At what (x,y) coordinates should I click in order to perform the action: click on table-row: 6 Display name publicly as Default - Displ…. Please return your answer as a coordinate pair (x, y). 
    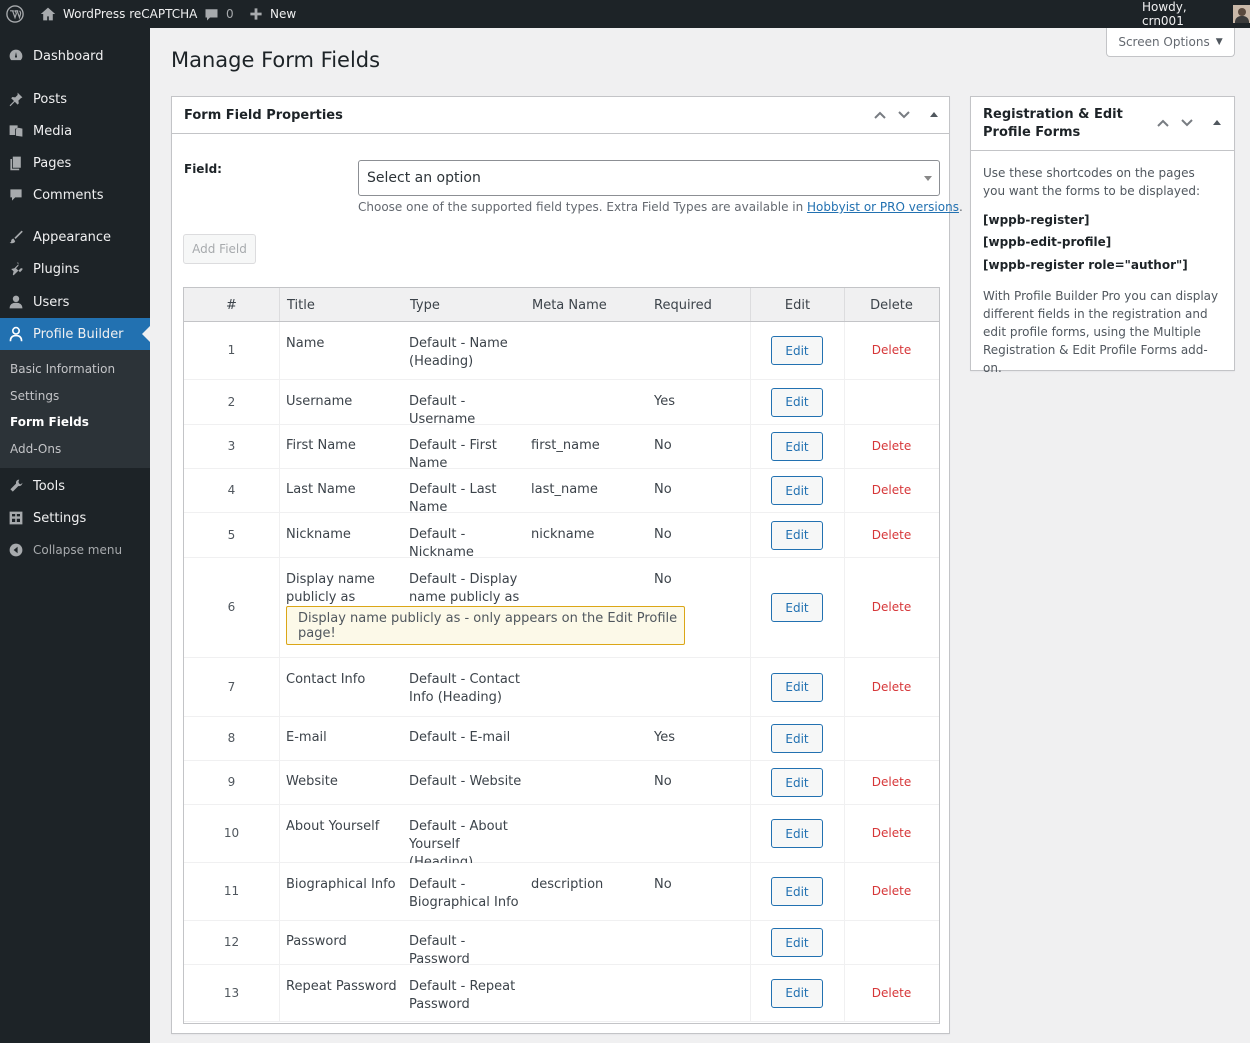
    Looking at the image, I should click on (561, 608).